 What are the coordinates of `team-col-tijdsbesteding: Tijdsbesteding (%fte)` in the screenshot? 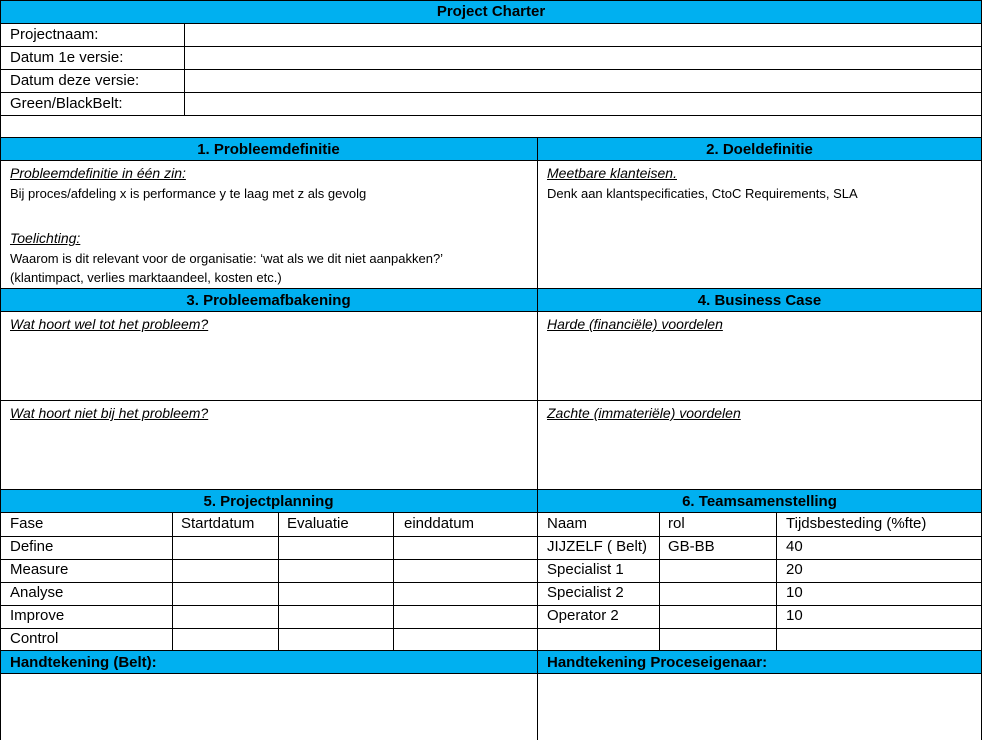 It's located at (856, 523).